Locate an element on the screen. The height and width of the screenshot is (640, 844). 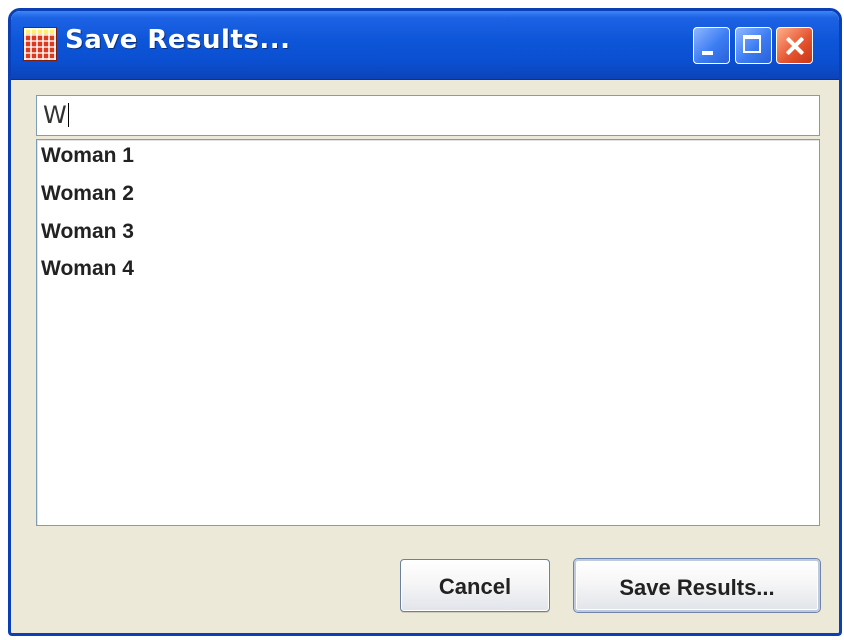
maximize-icon is located at coordinates (752, 44).